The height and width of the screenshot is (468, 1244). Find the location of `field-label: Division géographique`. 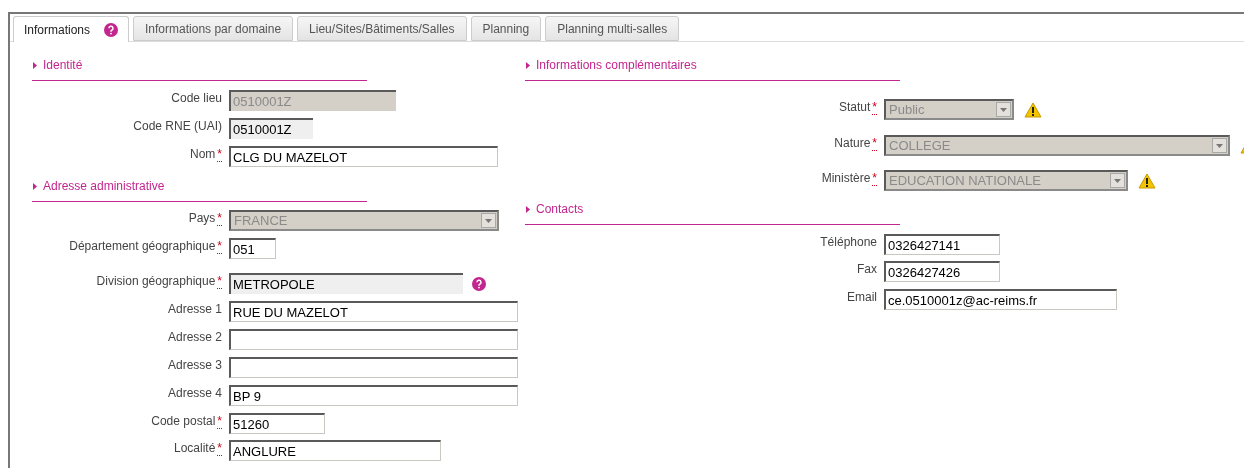

field-label: Division géographique is located at coordinates (156, 281).